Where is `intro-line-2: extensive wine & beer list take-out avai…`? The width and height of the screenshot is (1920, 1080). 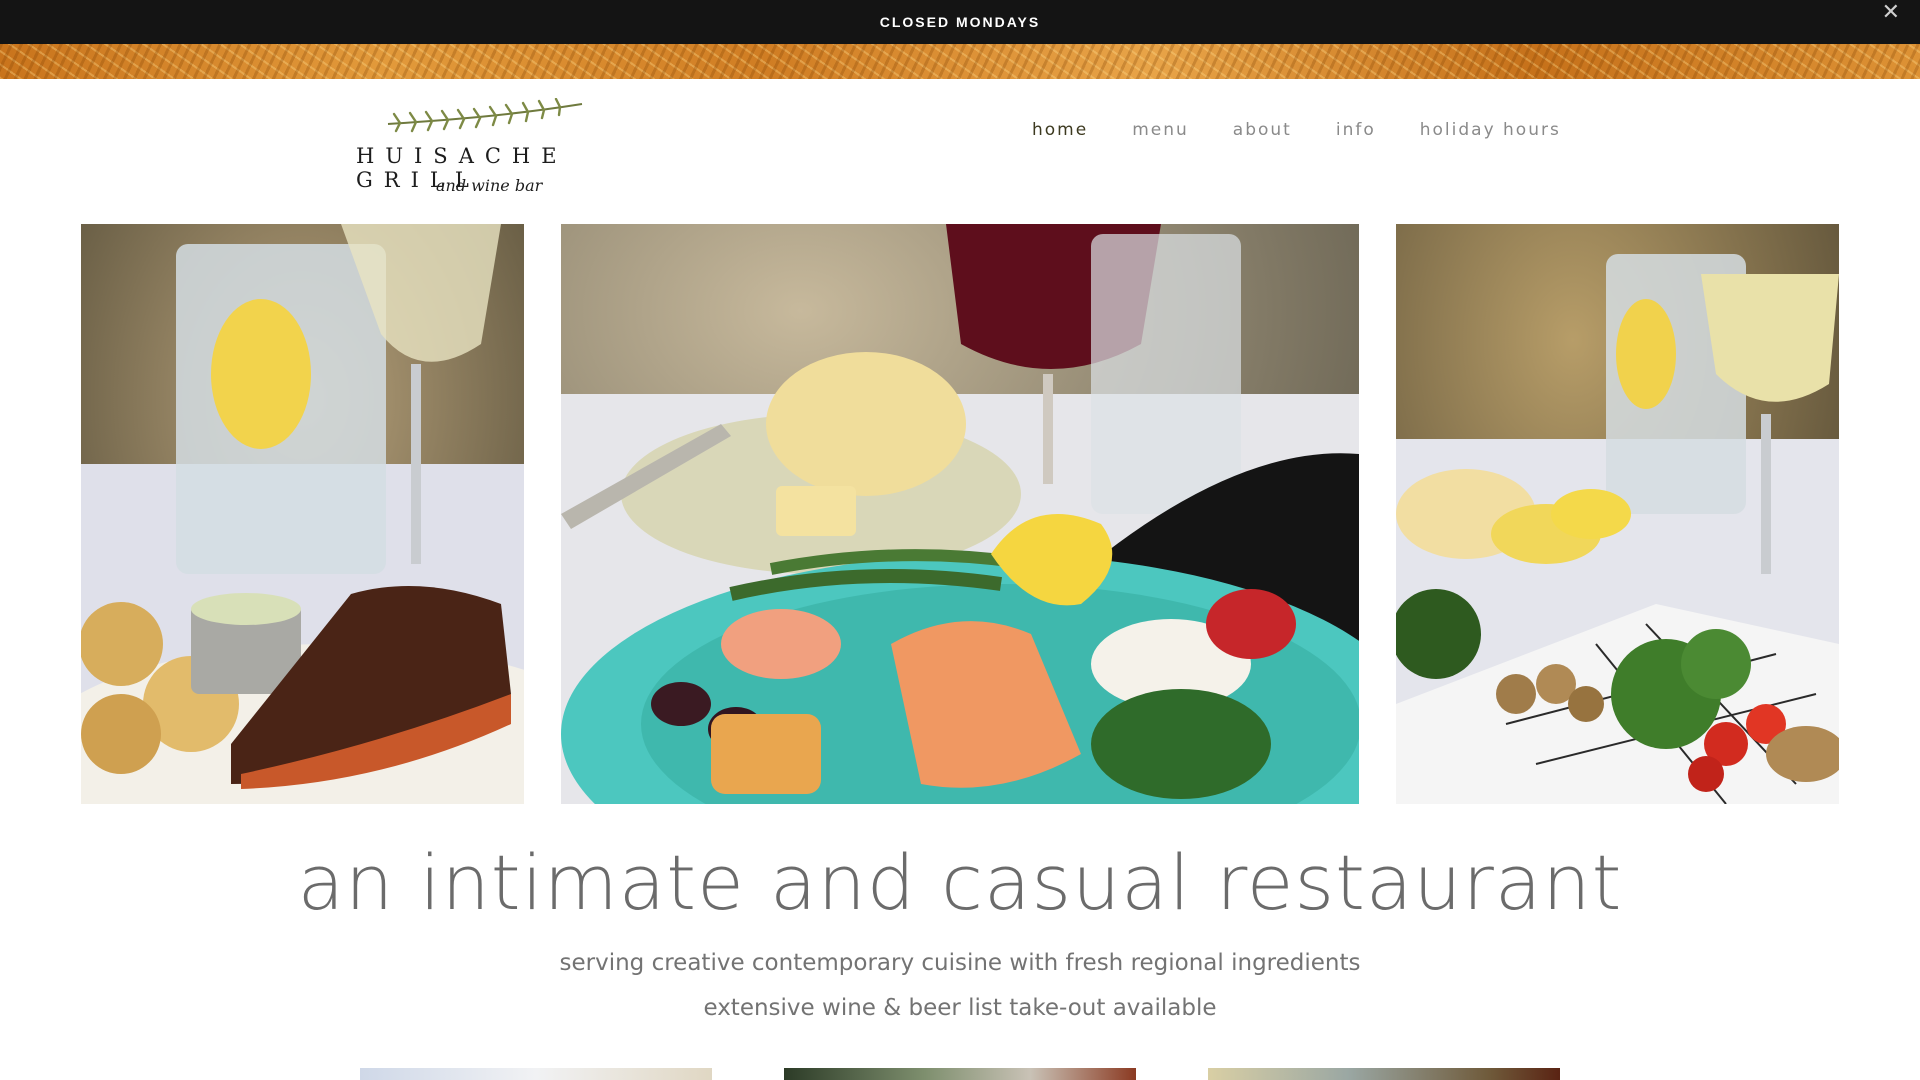
intro-line-2: extensive wine & beer list take-out avai… is located at coordinates (960, 1008).